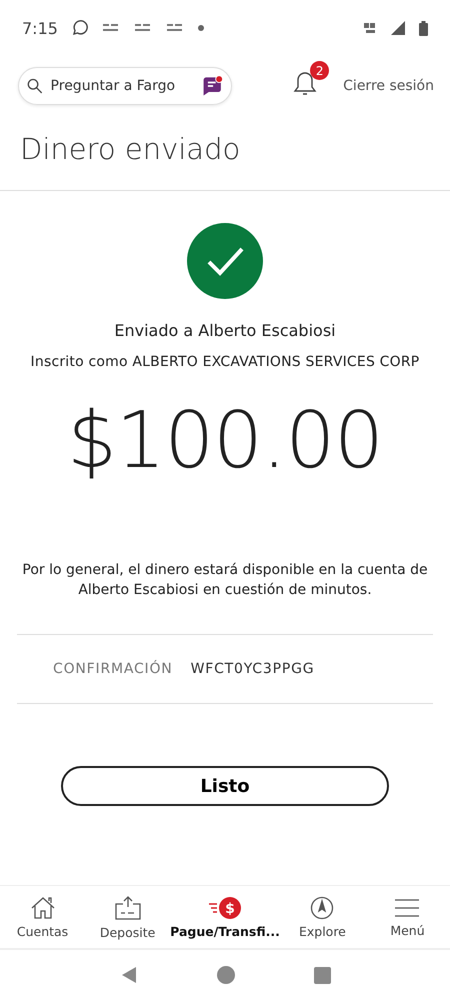 This screenshot has height=1000, width=450. I want to click on network-icon, so click(370, 28).